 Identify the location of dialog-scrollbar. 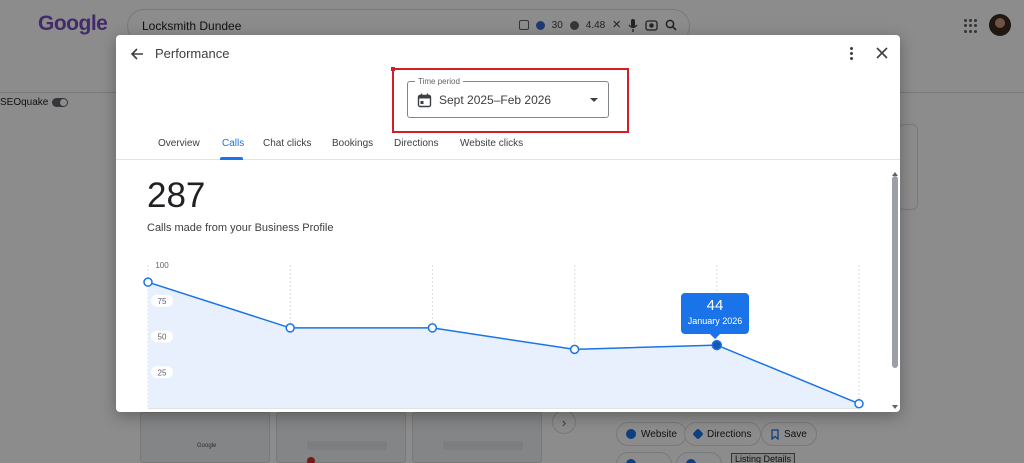
(895, 289).